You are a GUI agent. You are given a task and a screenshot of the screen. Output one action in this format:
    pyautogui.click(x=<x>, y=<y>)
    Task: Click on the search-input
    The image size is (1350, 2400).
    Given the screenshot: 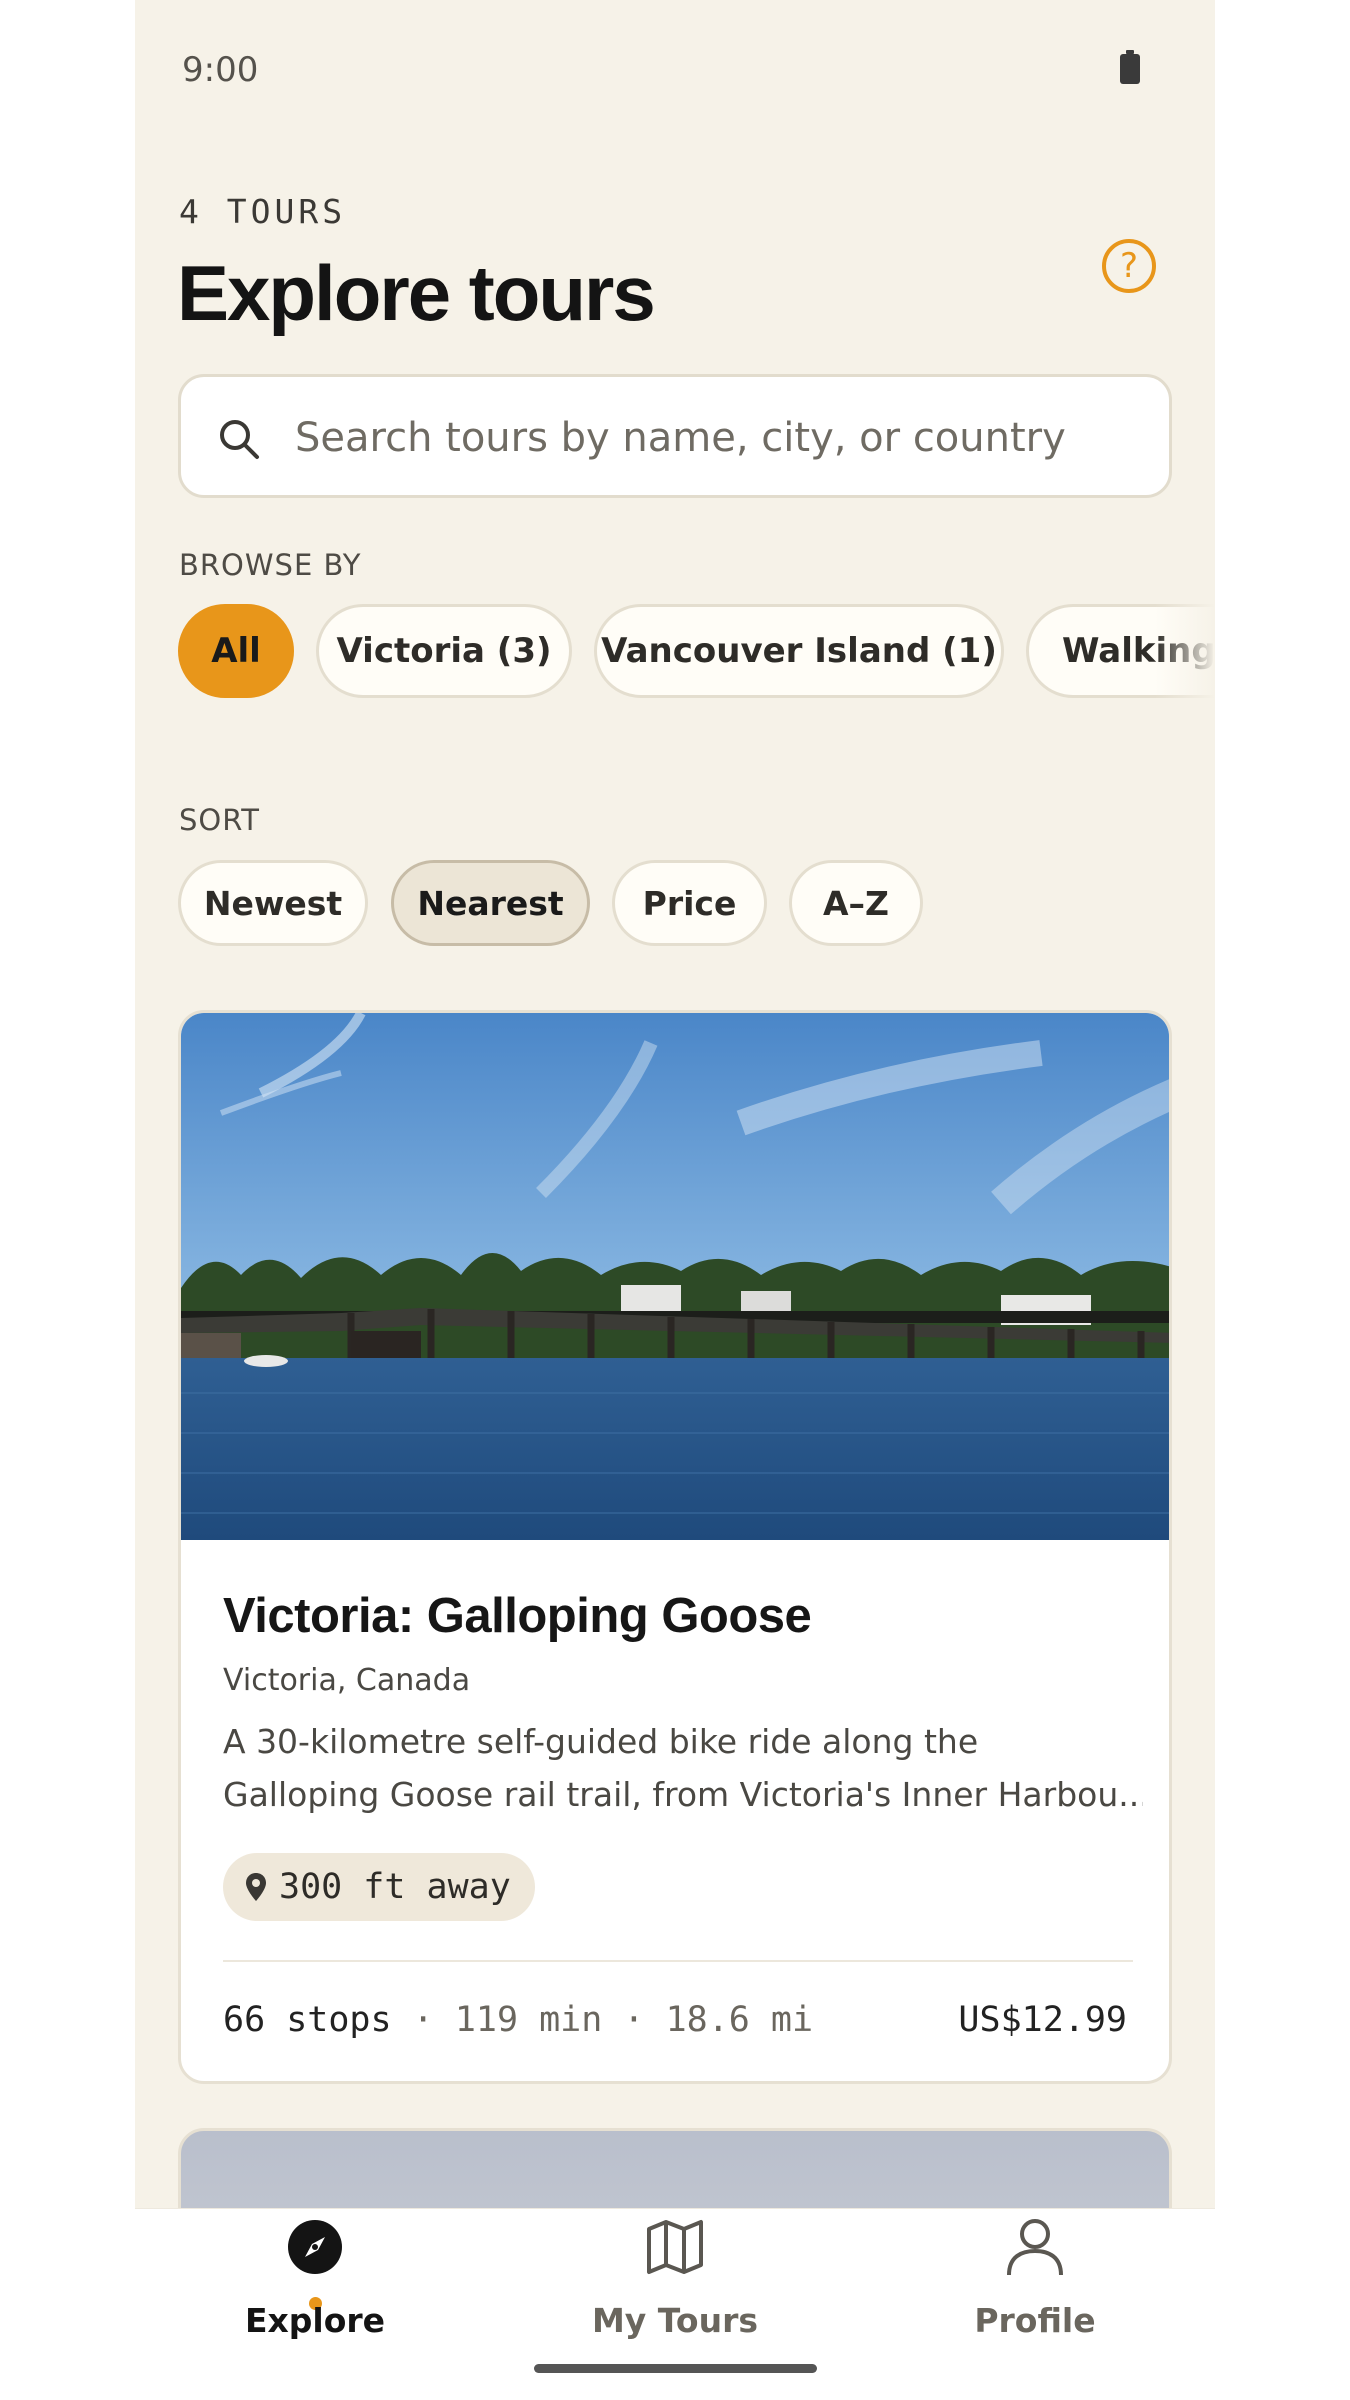 What is the action you would take?
    pyautogui.click(x=715, y=438)
    